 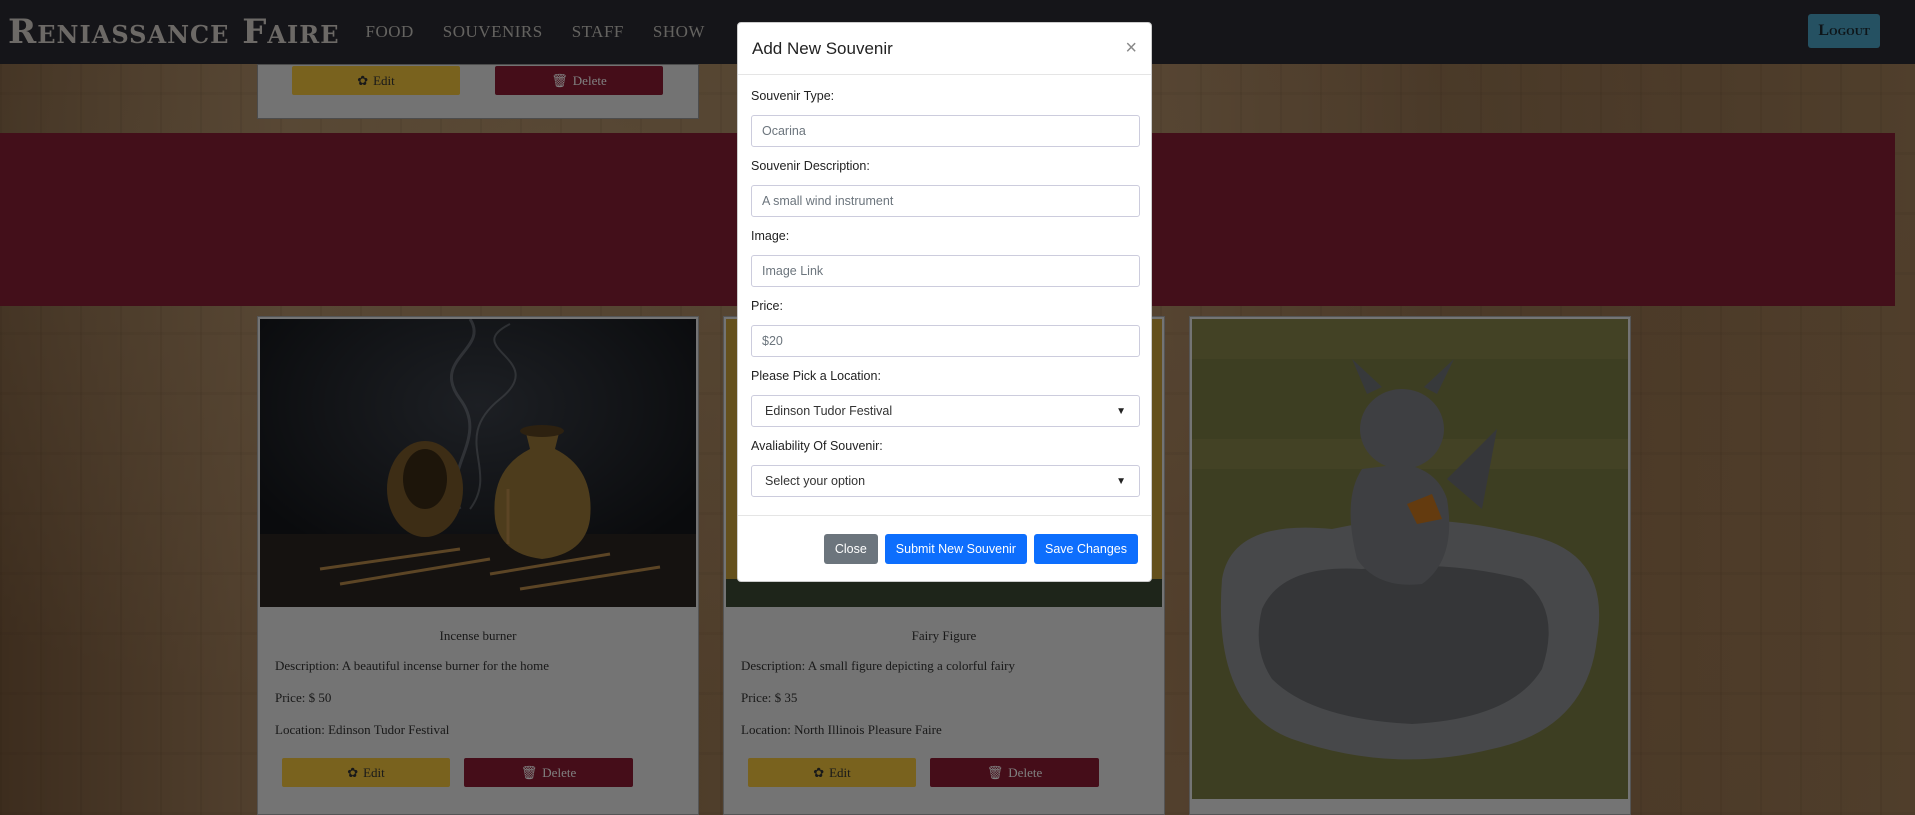 What do you see at coordinates (850, 548) in the screenshot?
I see `close-button: Close` at bounding box center [850, 548].